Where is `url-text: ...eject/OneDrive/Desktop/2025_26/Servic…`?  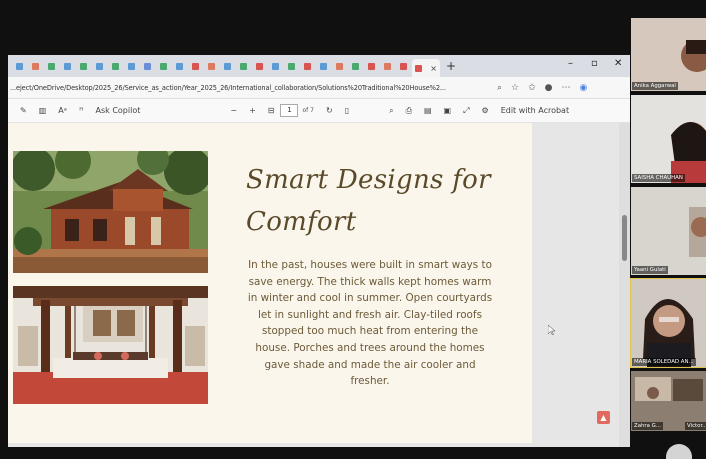 url-text: ...eject/OneDrive/Desktop/2025_26/Servic… is located at coordinates (248, 88).